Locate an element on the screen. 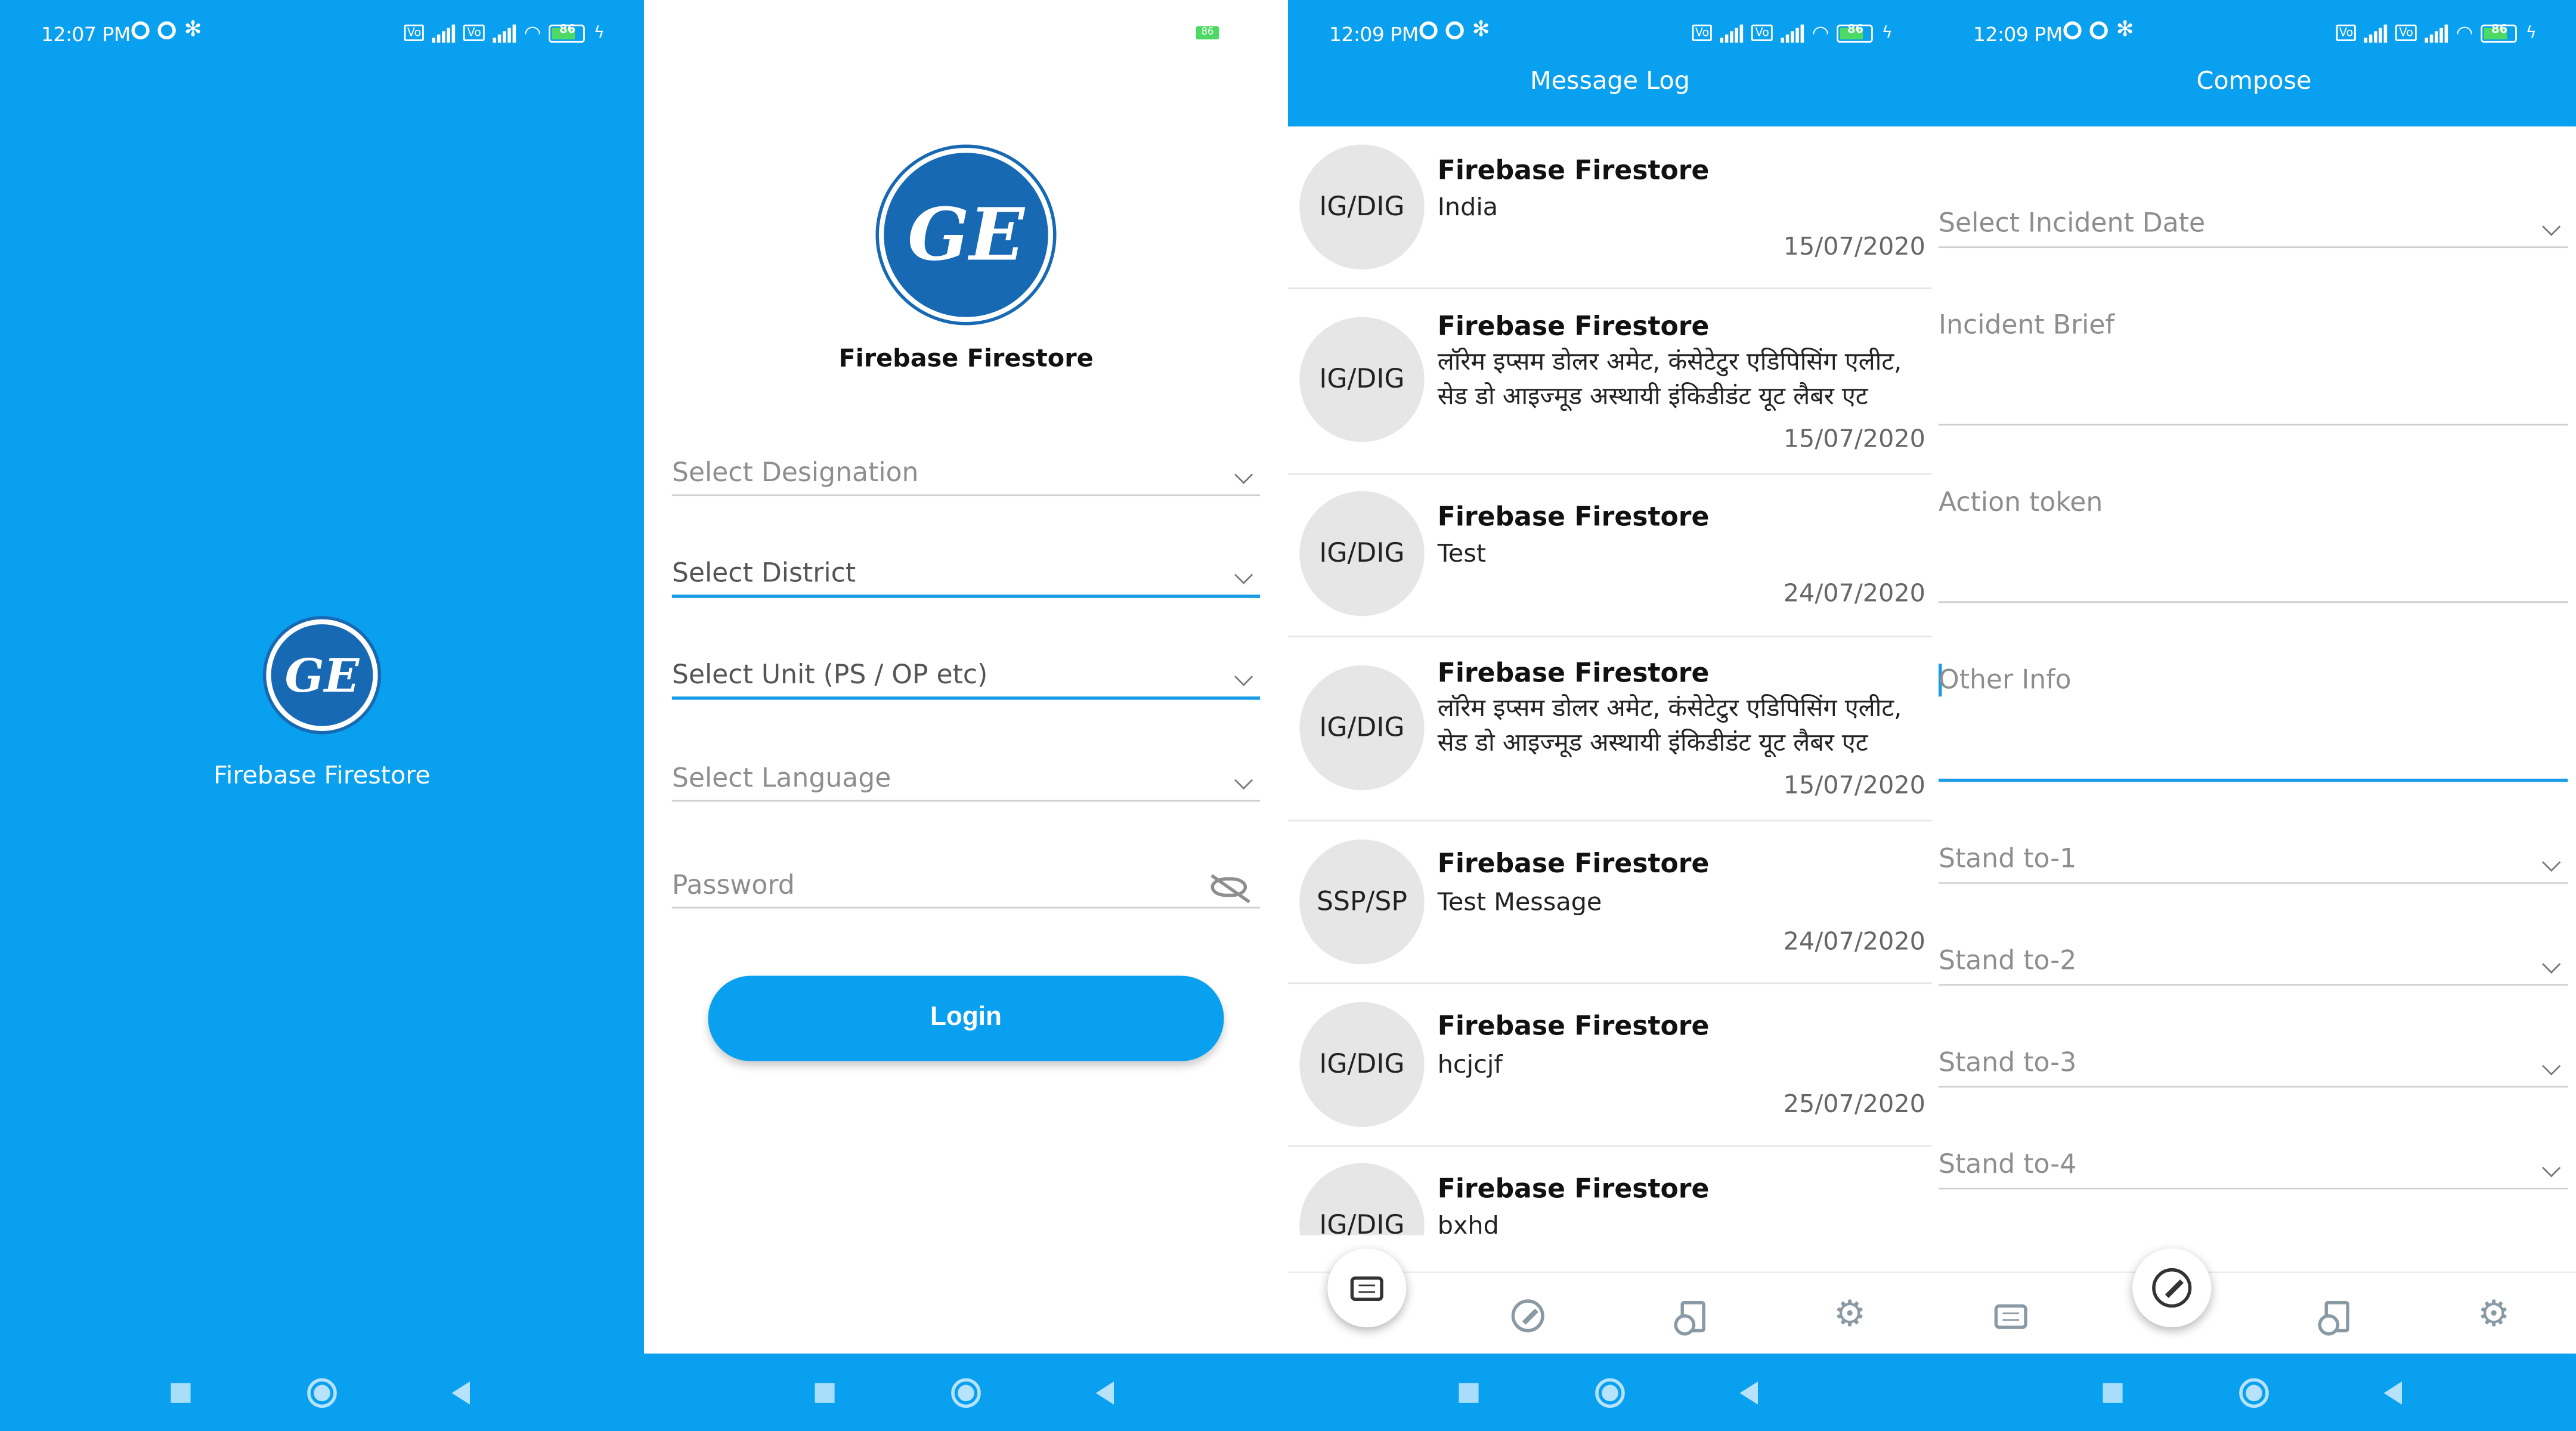  district-select: Select District is located at coordinates (966, 565).